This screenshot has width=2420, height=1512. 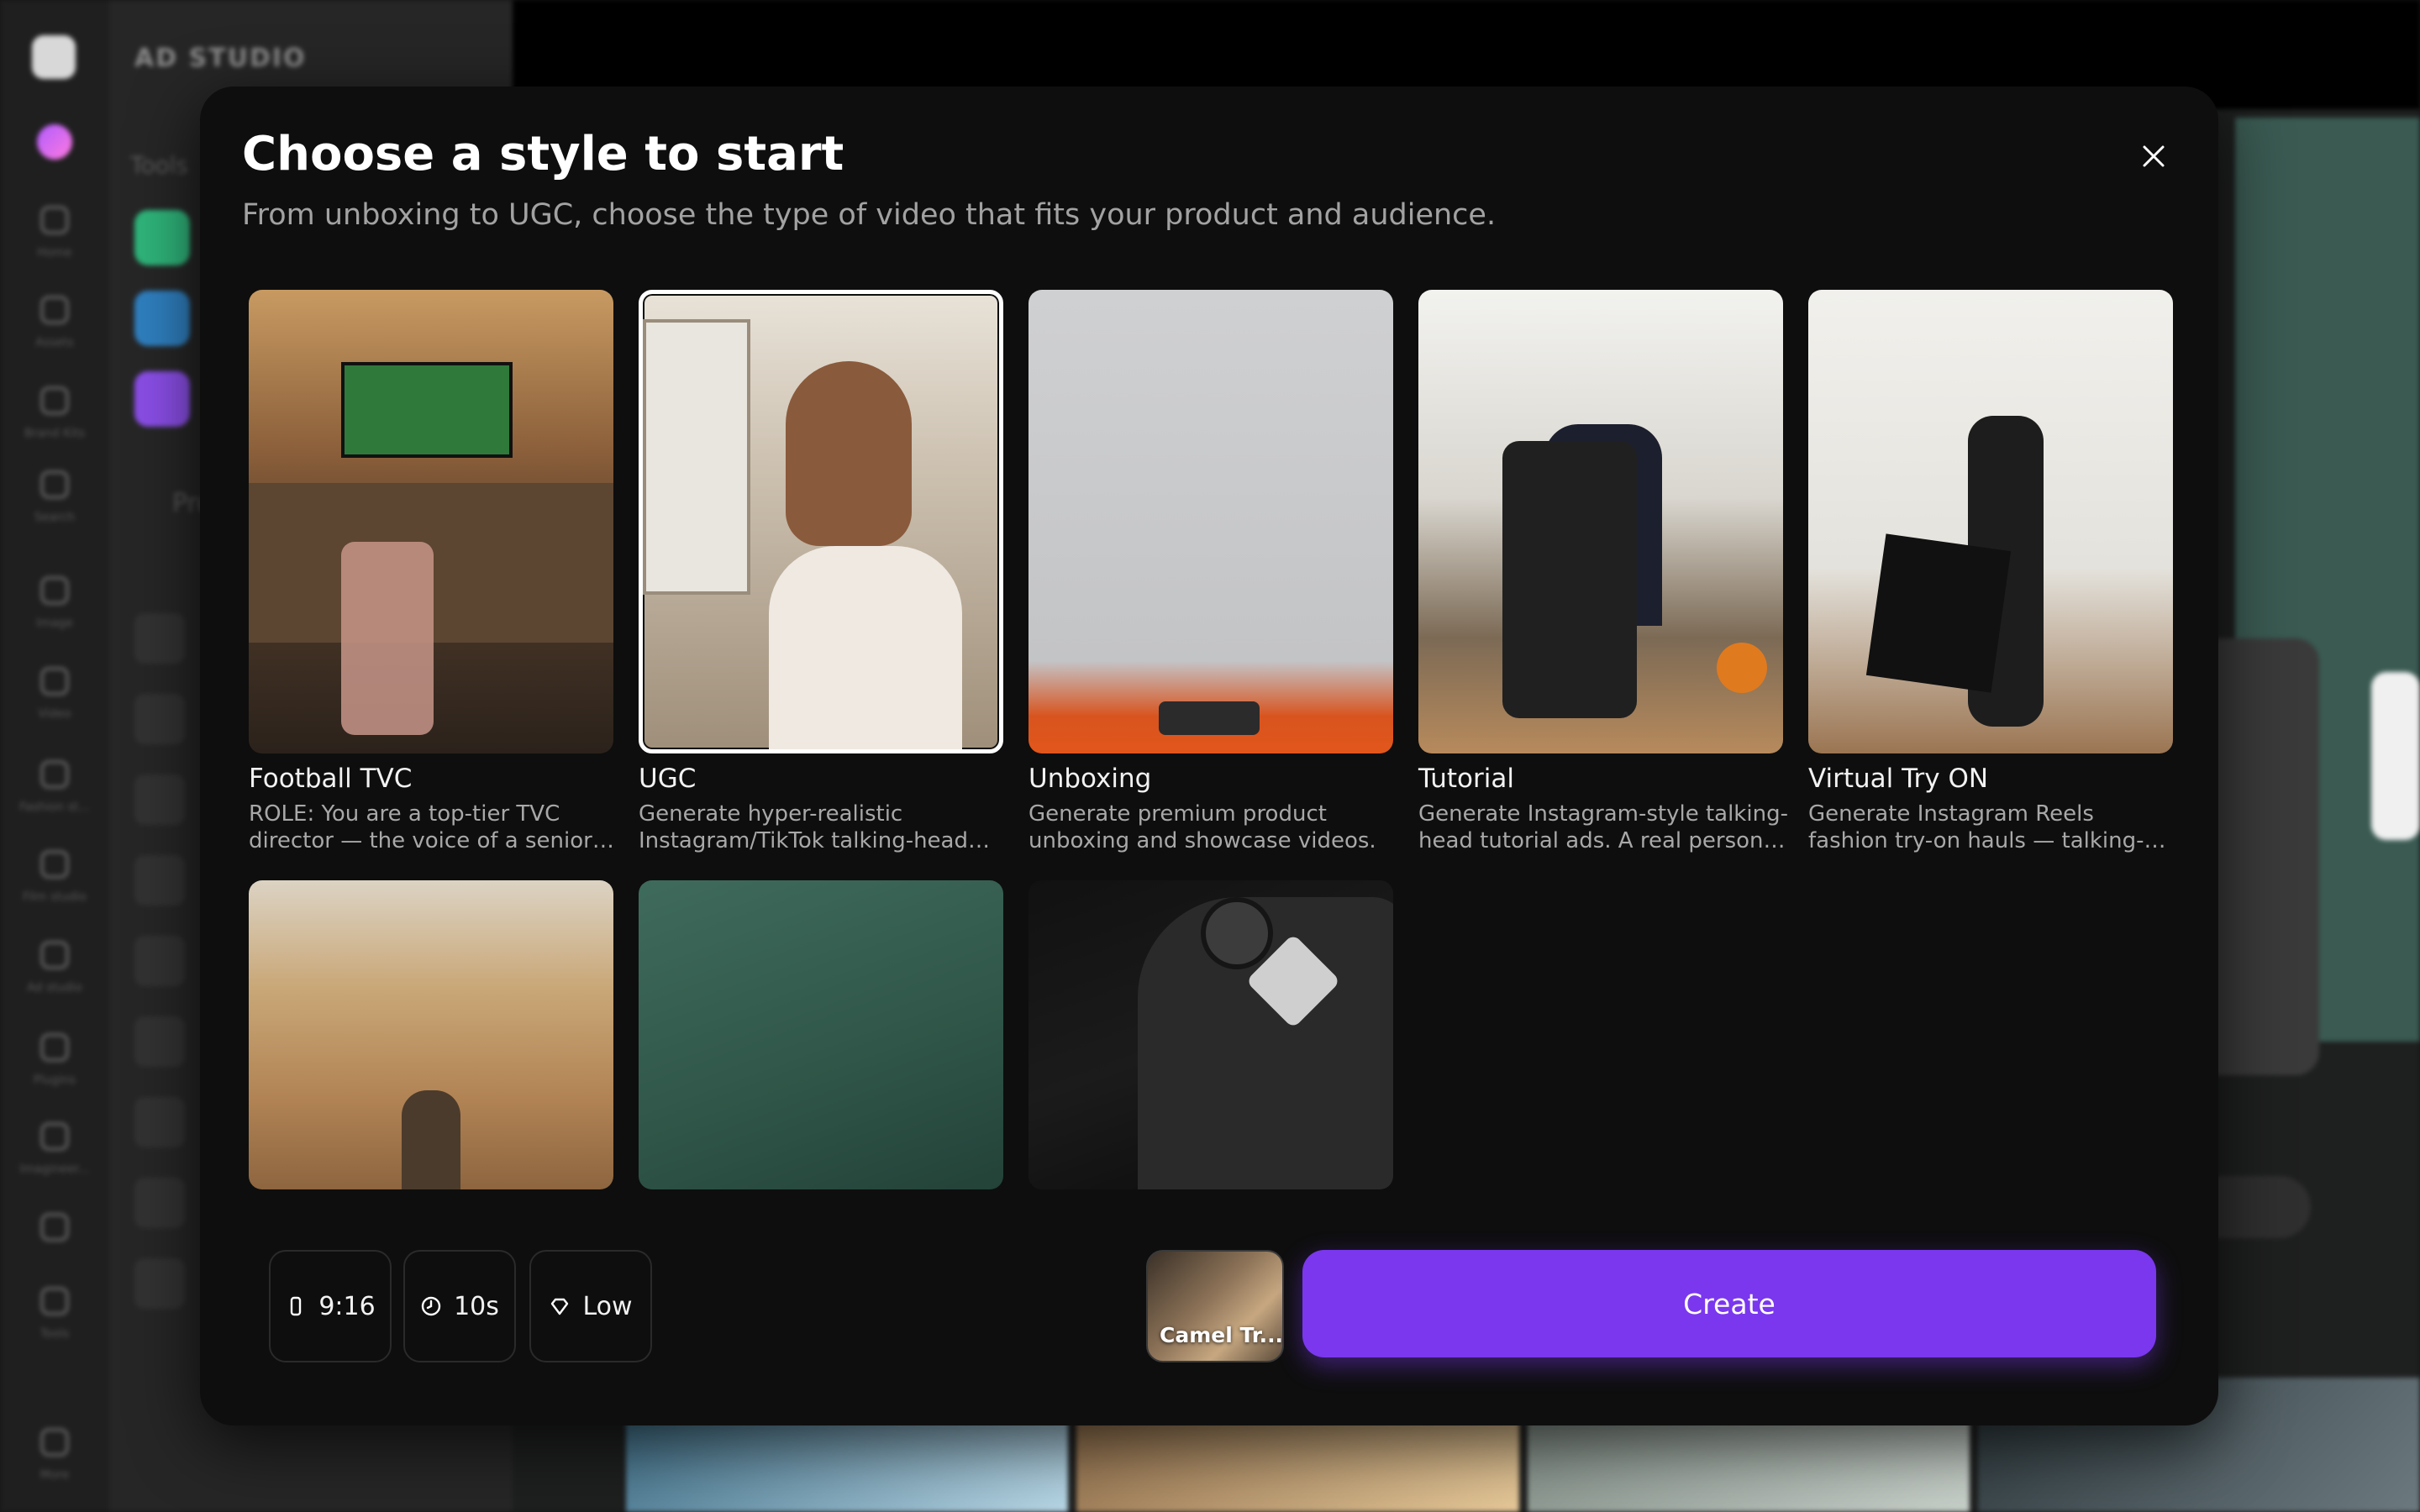 I want to click on chart-icon, so click(x=54, y=1227).